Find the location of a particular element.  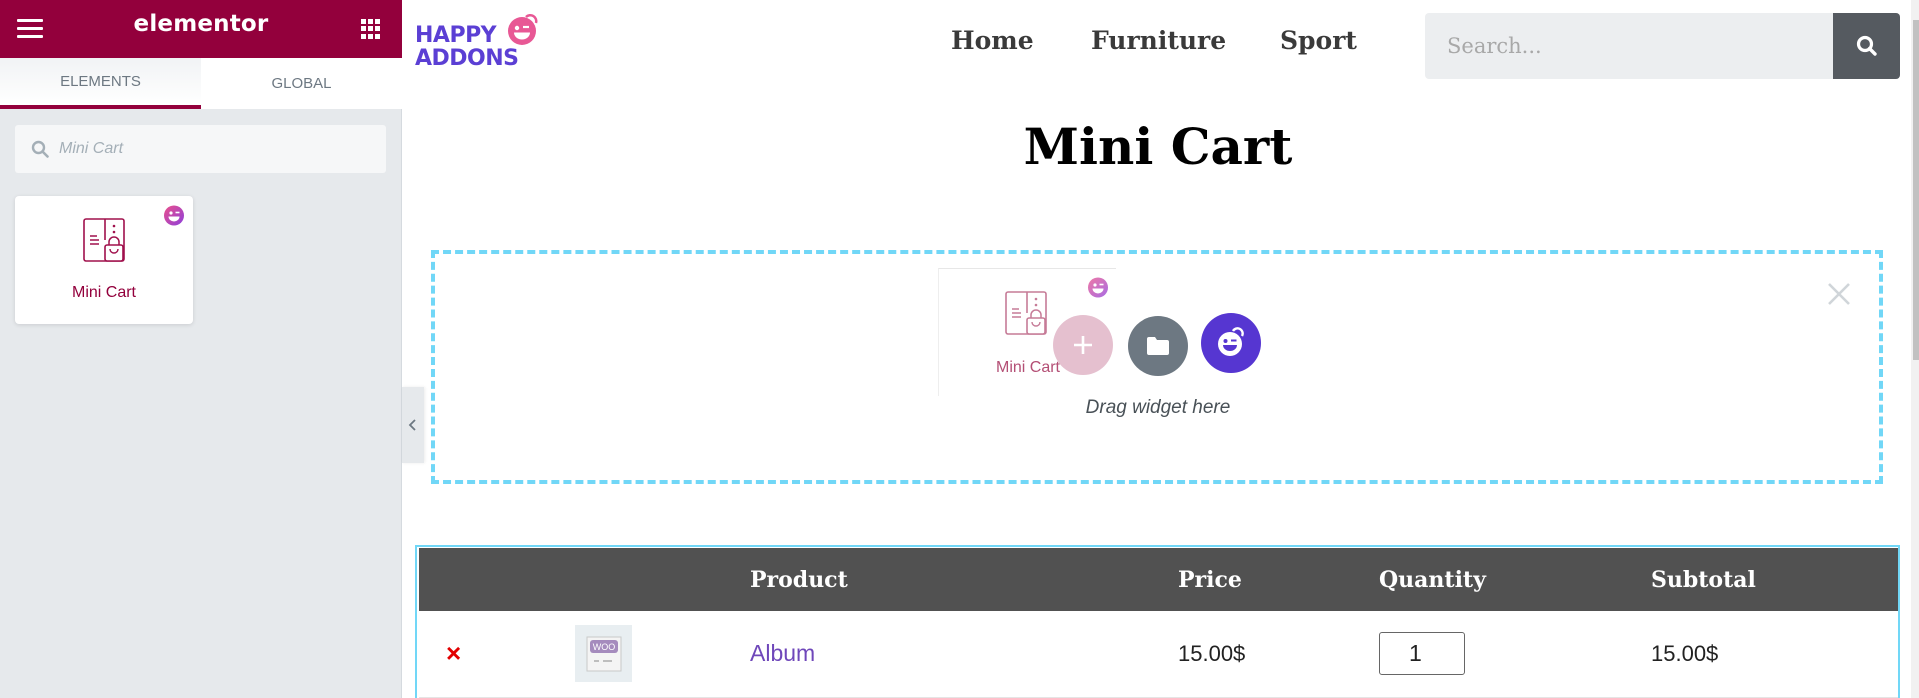

drag-widget-hint: Drag widget here is located at coordinates (1158, 407).